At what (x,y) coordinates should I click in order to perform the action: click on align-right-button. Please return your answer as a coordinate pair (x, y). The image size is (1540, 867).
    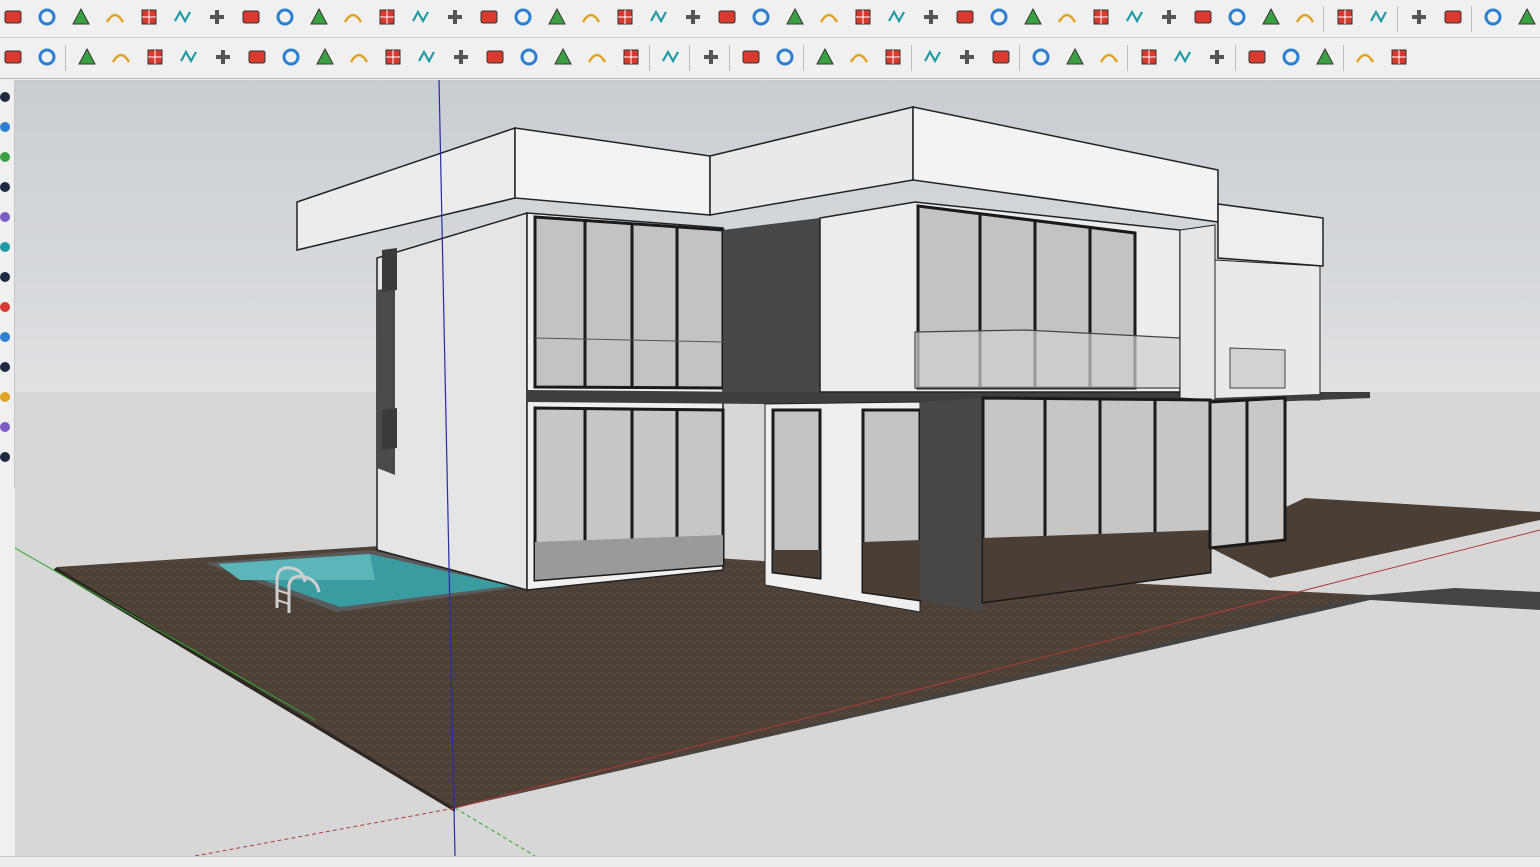
    Looking at the image, I should click on (893, 59).